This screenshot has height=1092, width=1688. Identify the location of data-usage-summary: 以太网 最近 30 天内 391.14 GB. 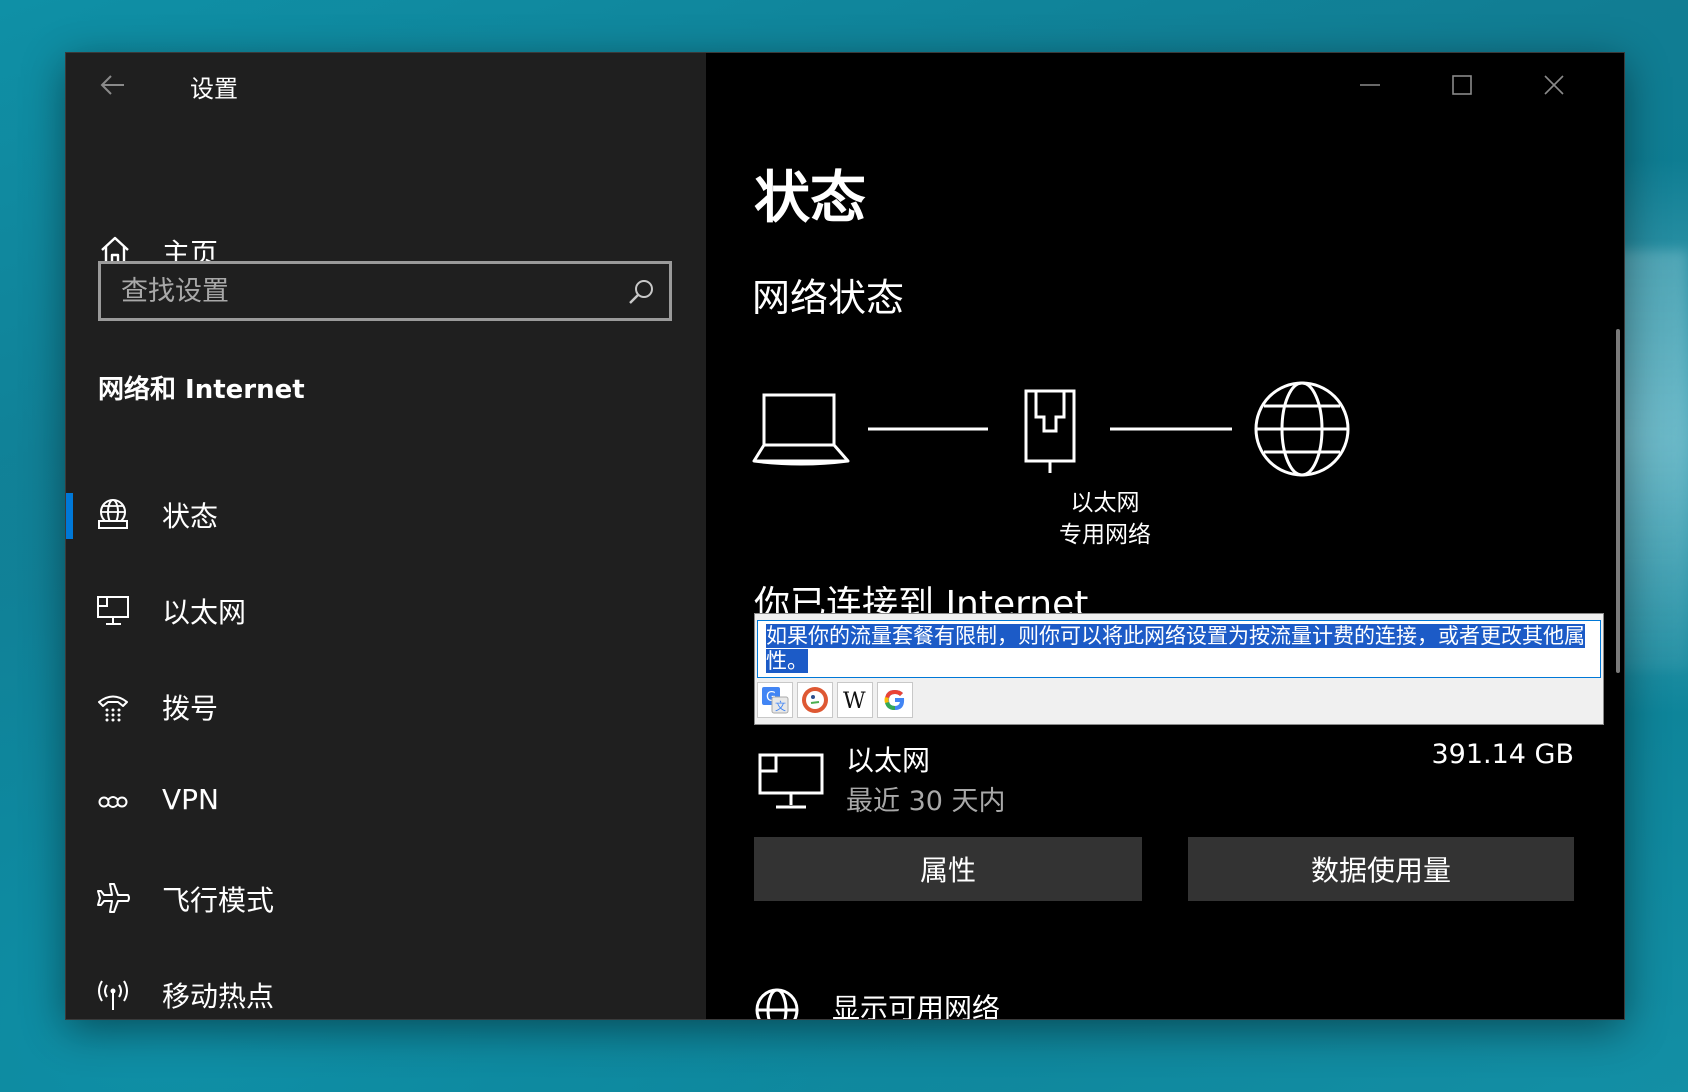
(1164, 787).